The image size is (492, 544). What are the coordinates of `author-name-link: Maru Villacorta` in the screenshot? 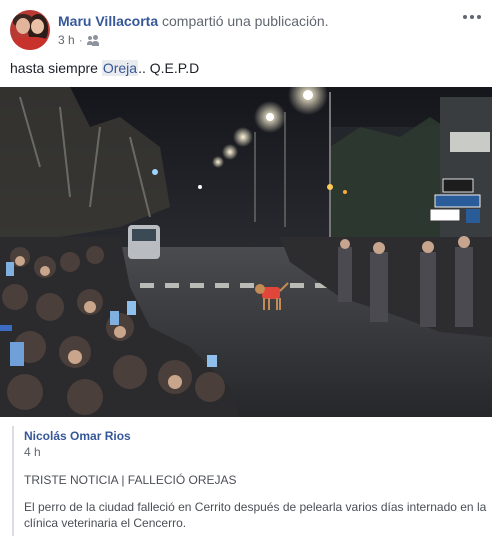 It's located at (108, 21).